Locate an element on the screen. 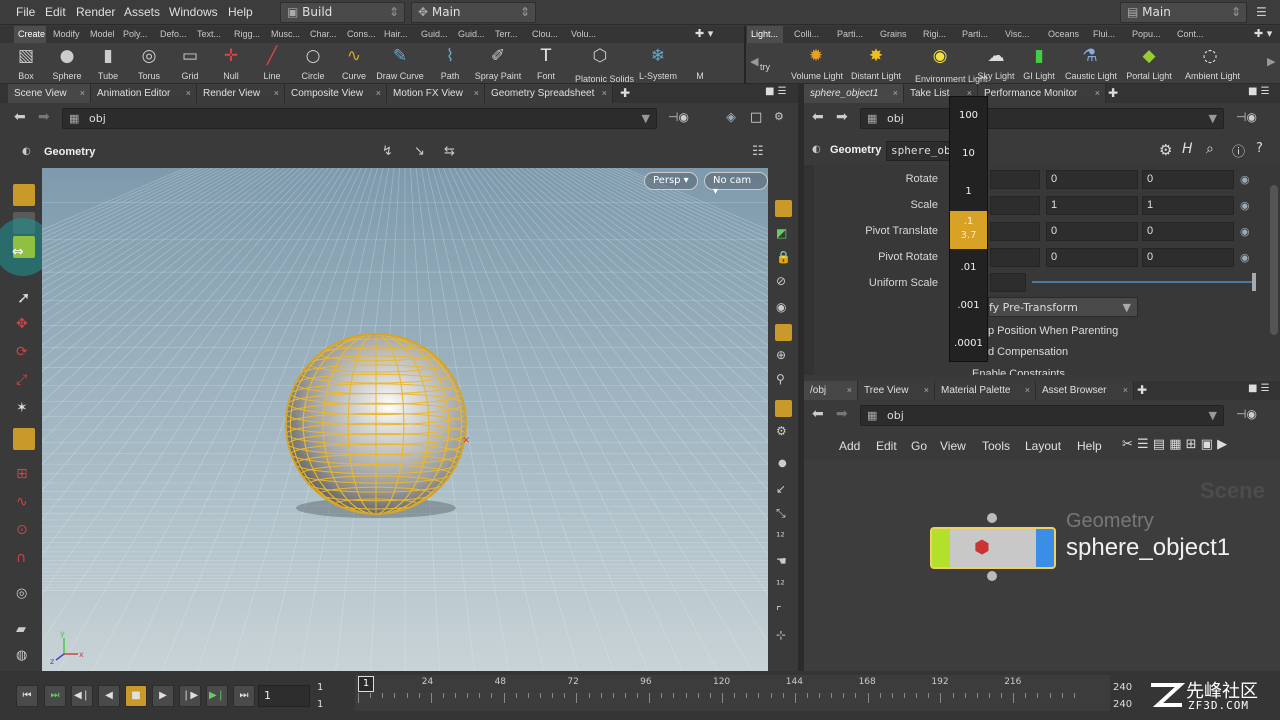 The image size is (1280, 720). context-selector: ✥ Main ⇕ is located at coordinates (473, 12).